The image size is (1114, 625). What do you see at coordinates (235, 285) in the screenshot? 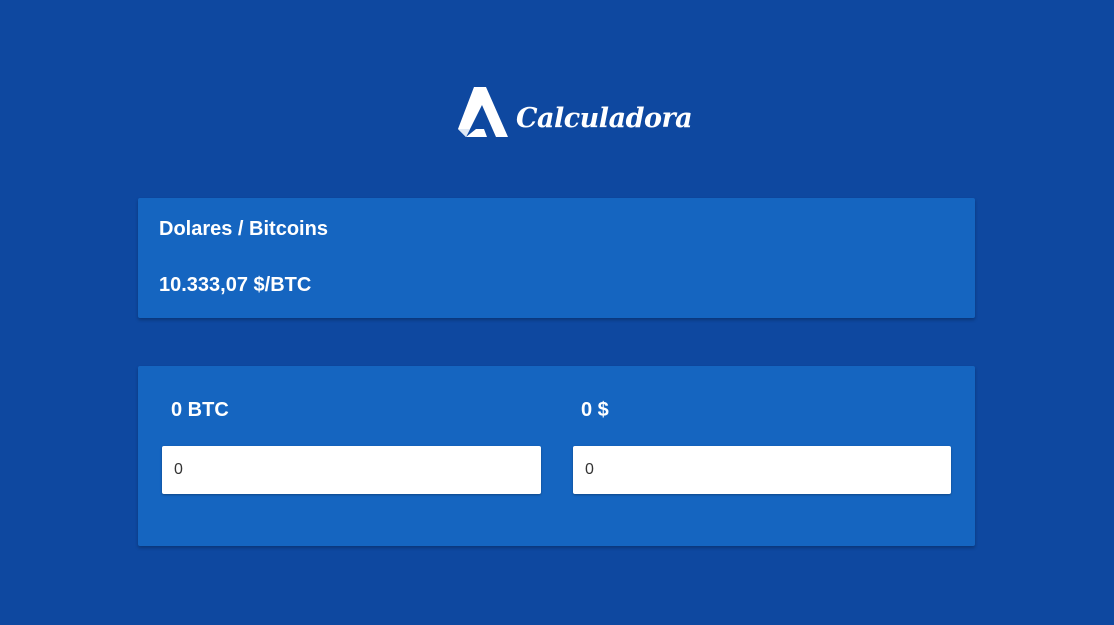
I see `rate-value: 10.333,07 $/BTC` at bounding box center [235, 285].